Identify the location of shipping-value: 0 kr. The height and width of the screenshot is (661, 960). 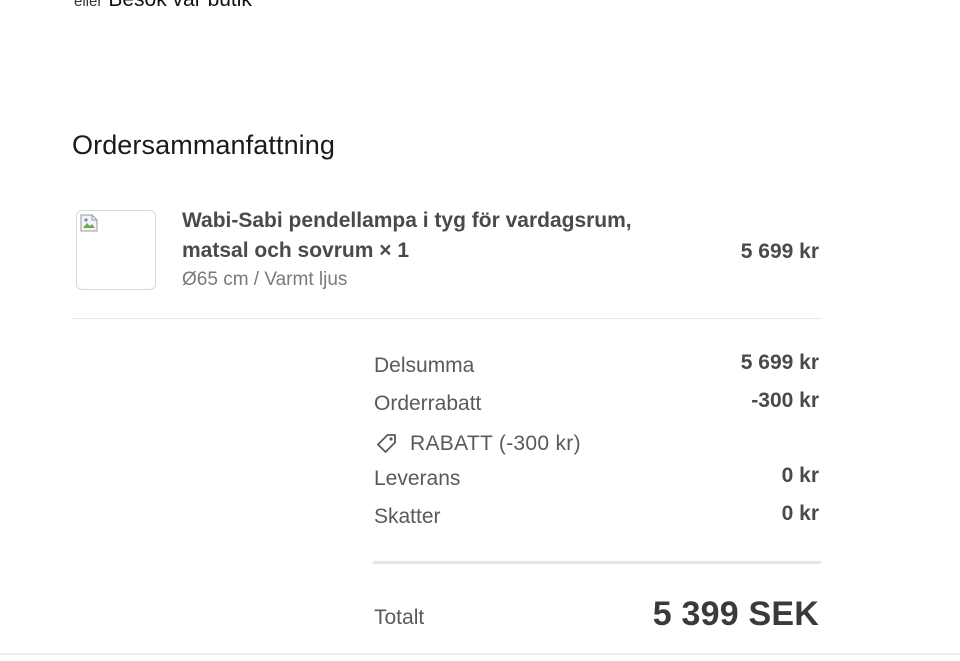
(800, 475).